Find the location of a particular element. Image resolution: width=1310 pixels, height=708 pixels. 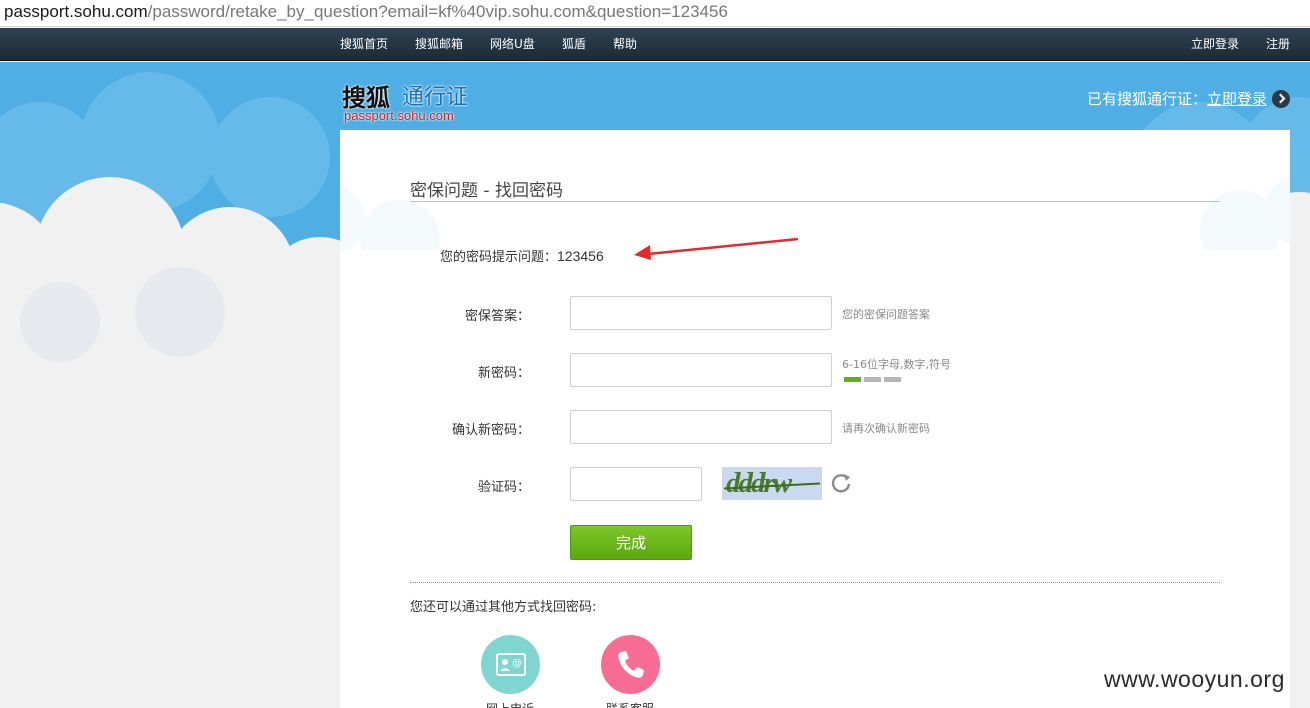

nav-register-link: 注册 is located at coordinates (1278, 44).